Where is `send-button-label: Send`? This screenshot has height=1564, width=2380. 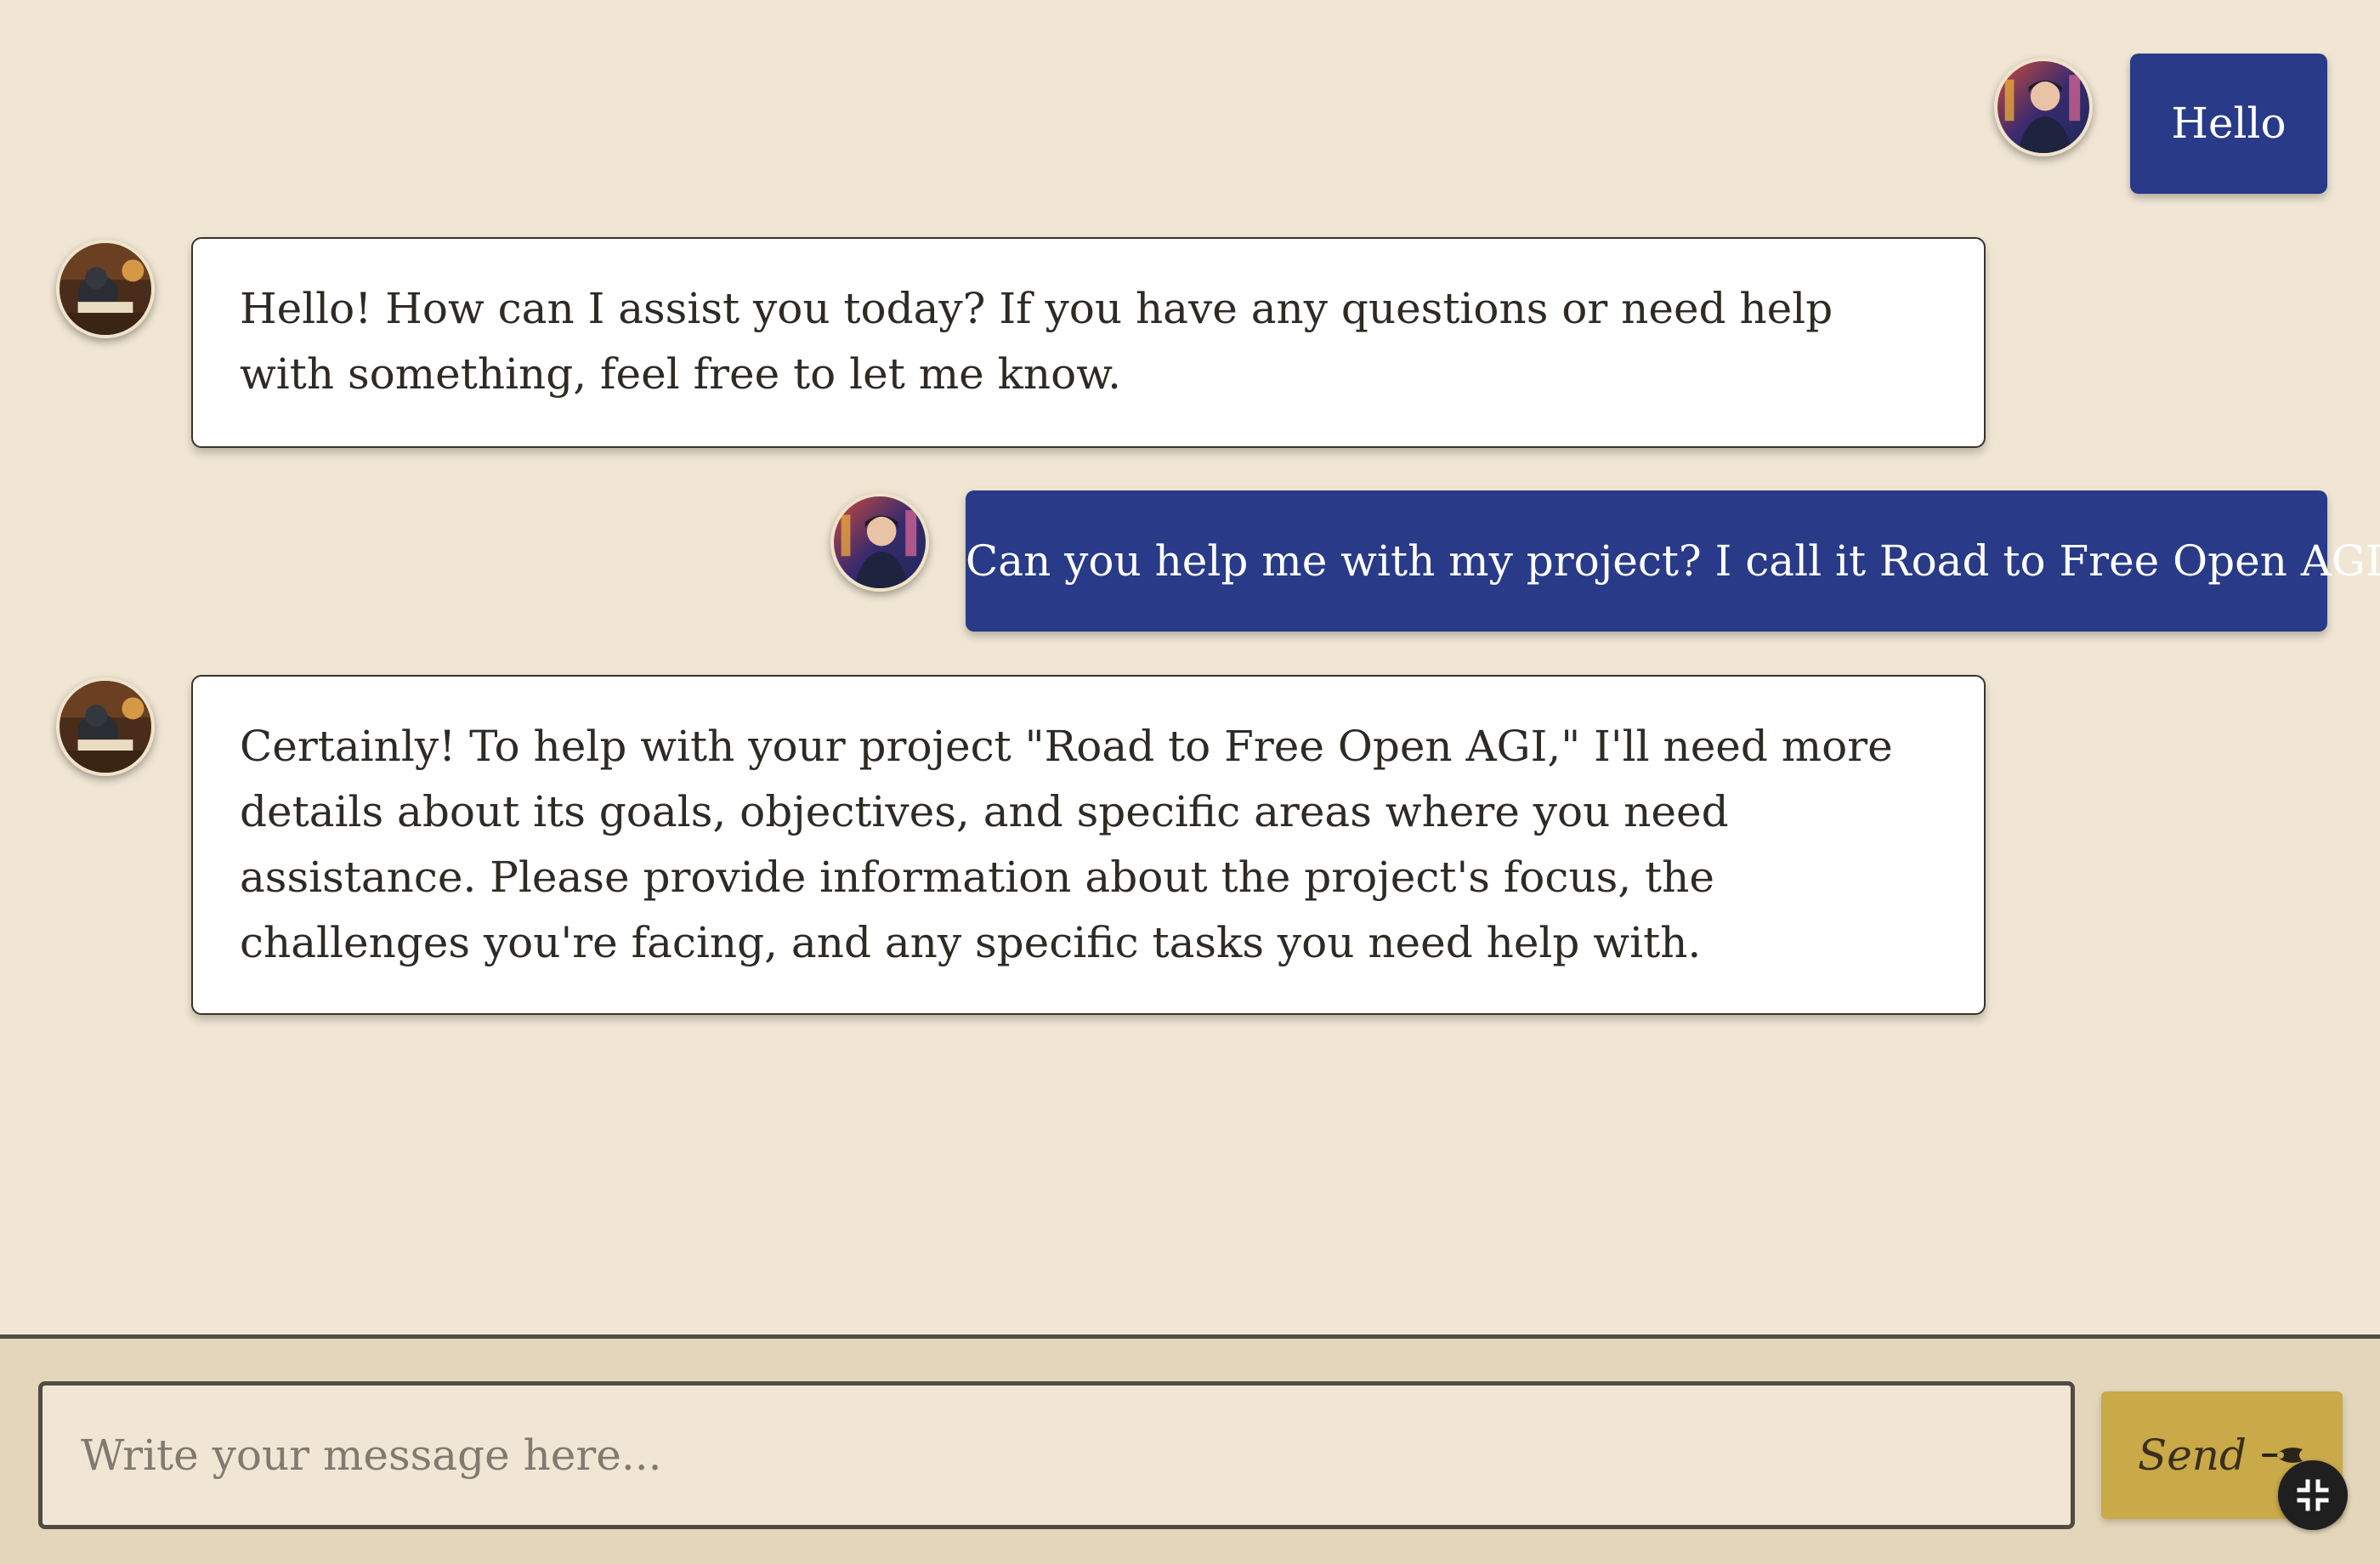 send-button-label: Send is located at coordinates (2192, 1455).